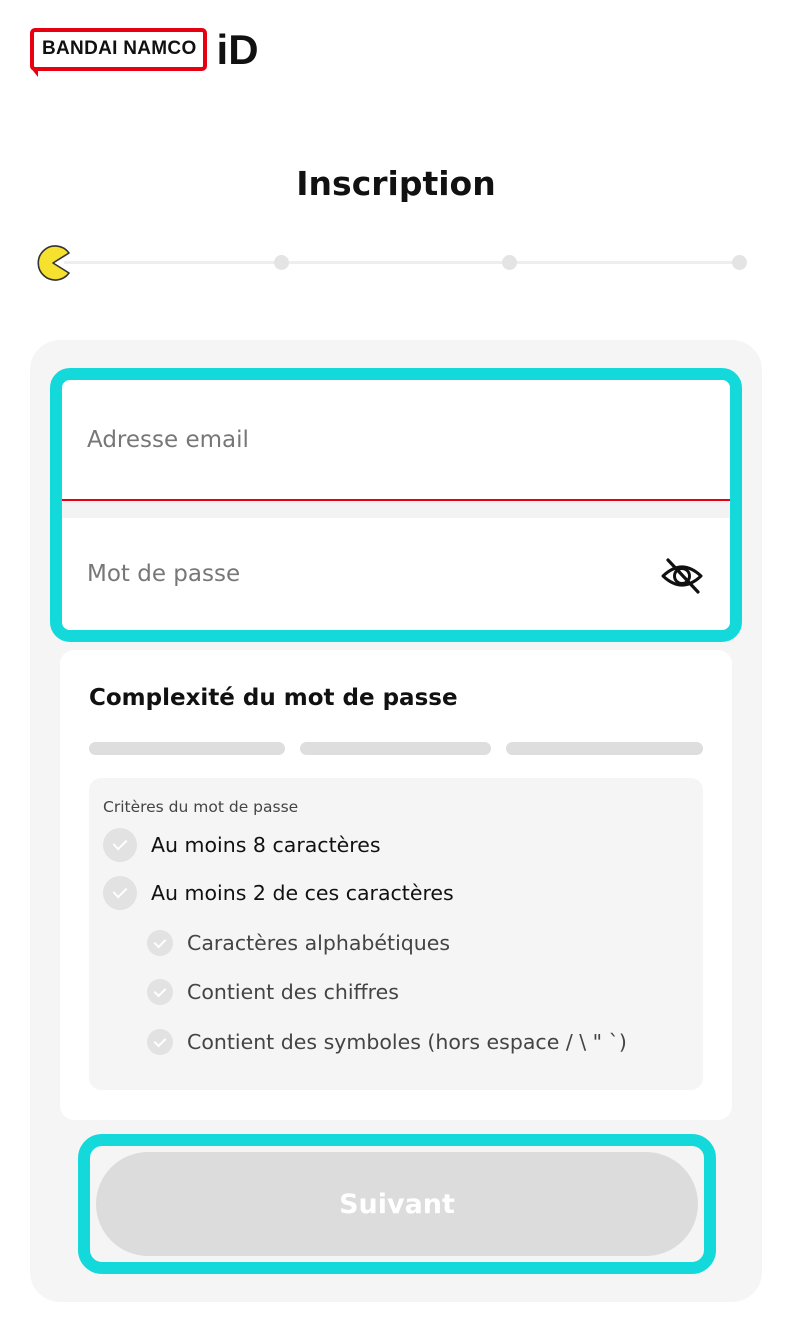 Image resolution: width=792 pixels, height=1342 pixels. What do you see at coordinates (396, 183) in the screenshot?
I see `page-title: Inscription` at bounding box center [396, 183].